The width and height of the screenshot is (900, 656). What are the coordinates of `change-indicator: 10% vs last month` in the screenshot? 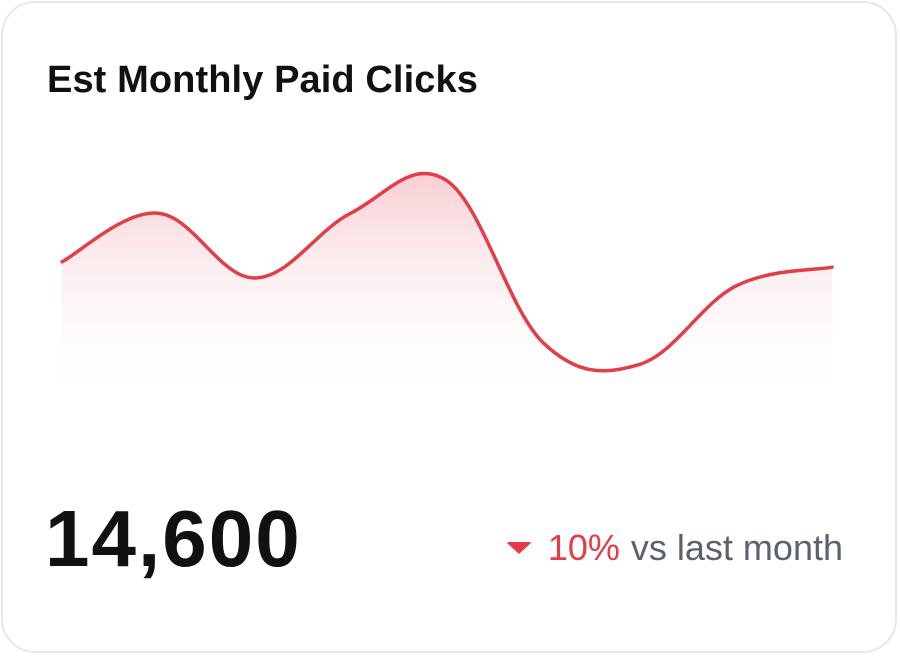 It's located at (674, 547).